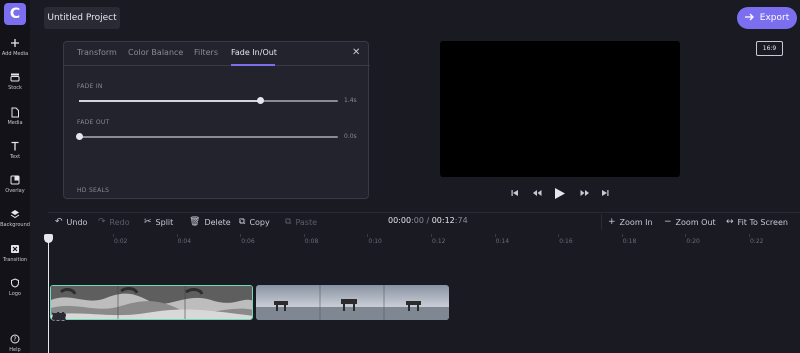 This screenshot has height=353, width=800. I want to click on tab-color-balance: Color Balance, so click(155, 52).